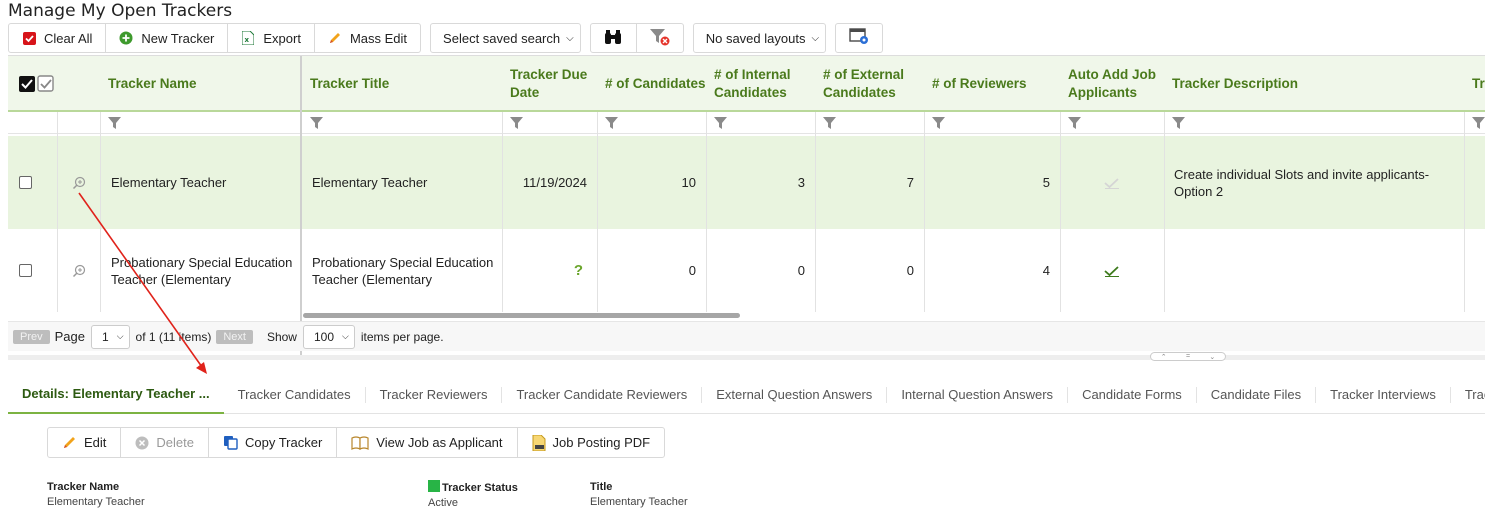 This screenshot has width=1485, height=518. What do you see at coordinates (402, 84) in the screenshot?
I see `col-header-tracker-title: Tracker Title` at bounding box center [402, 84].